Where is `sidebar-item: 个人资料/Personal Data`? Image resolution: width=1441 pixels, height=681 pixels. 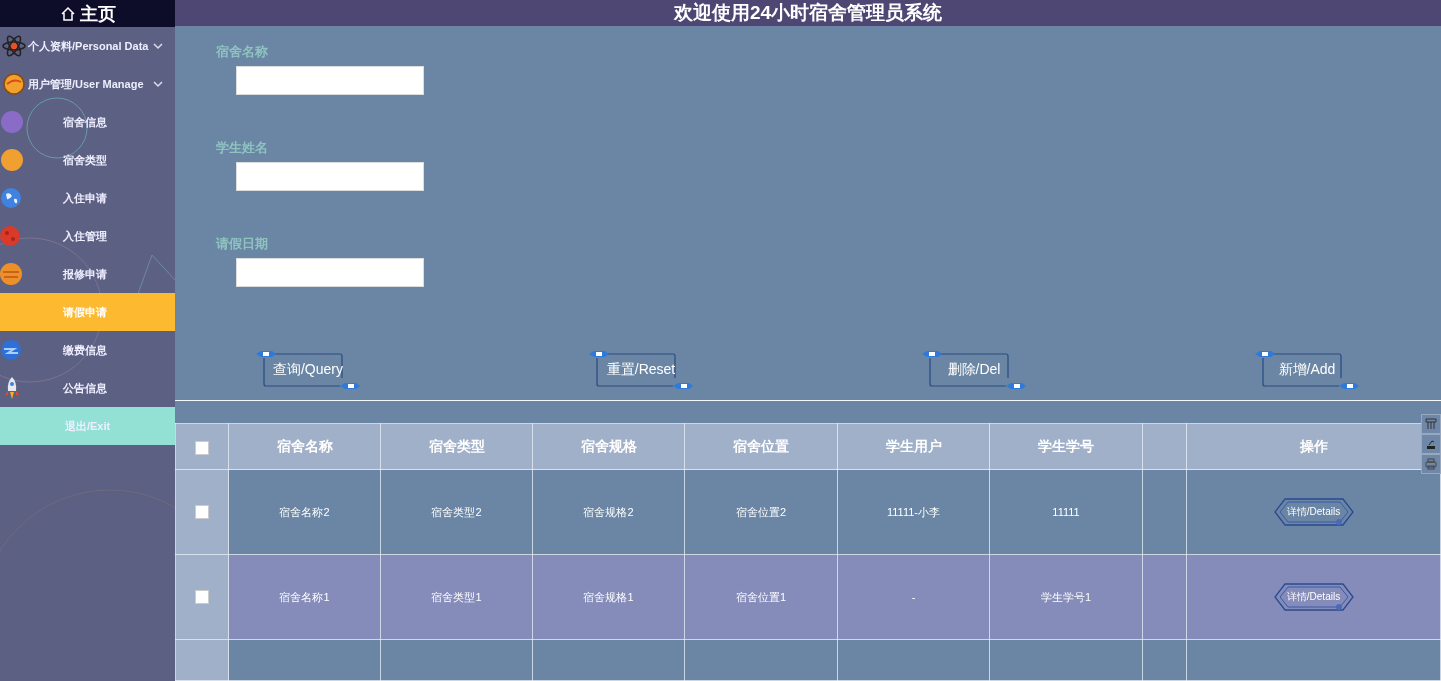 sidebar-item: 个人资料/Personal Data is located at coordinates (87, 46).